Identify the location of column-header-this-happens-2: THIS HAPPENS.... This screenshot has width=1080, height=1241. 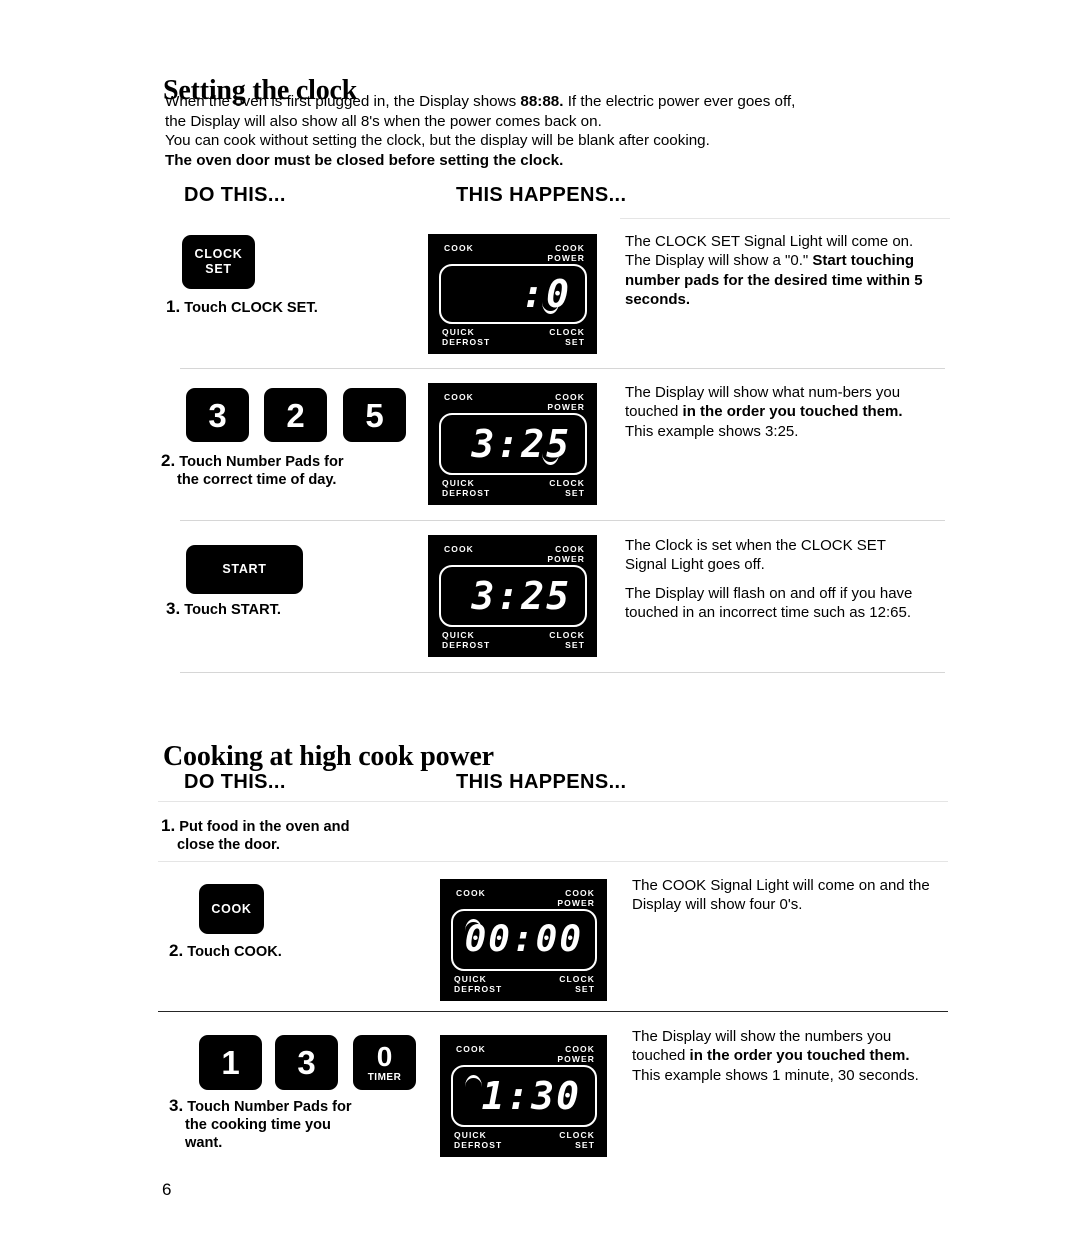
(541, 782).